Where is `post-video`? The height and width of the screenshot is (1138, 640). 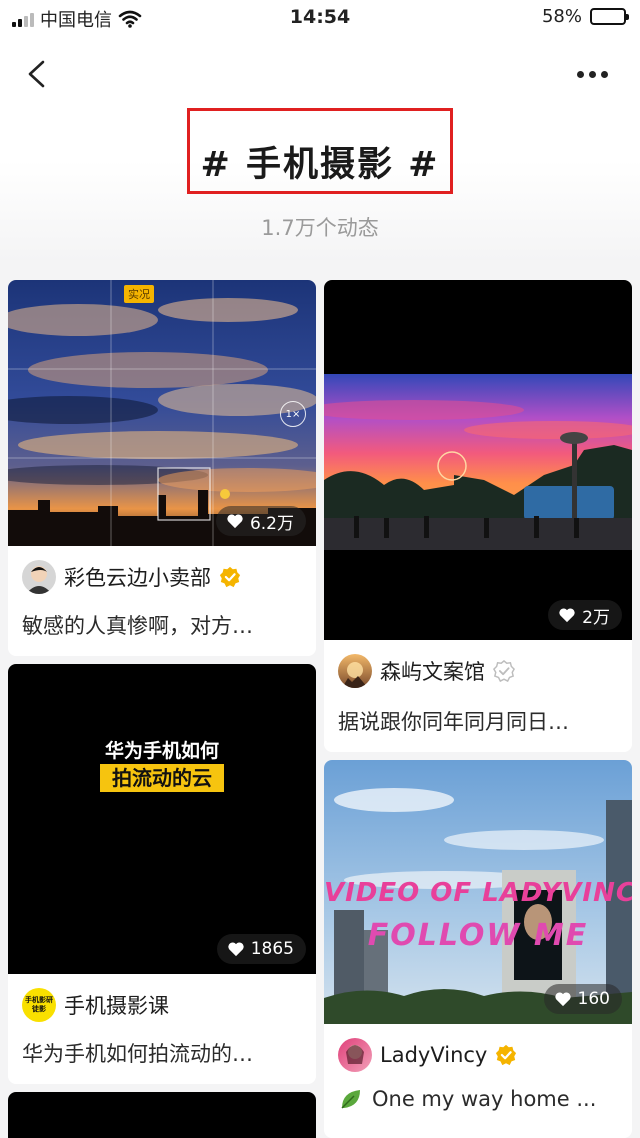 post-video is located at coordinates (162, 1115).